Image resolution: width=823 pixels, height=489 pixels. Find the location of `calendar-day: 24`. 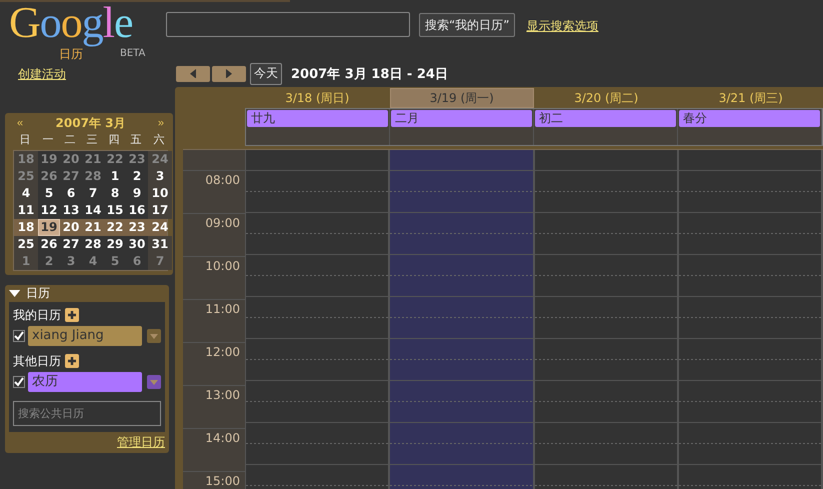

calendar-day: 24 is located at coordinates (160, 159).